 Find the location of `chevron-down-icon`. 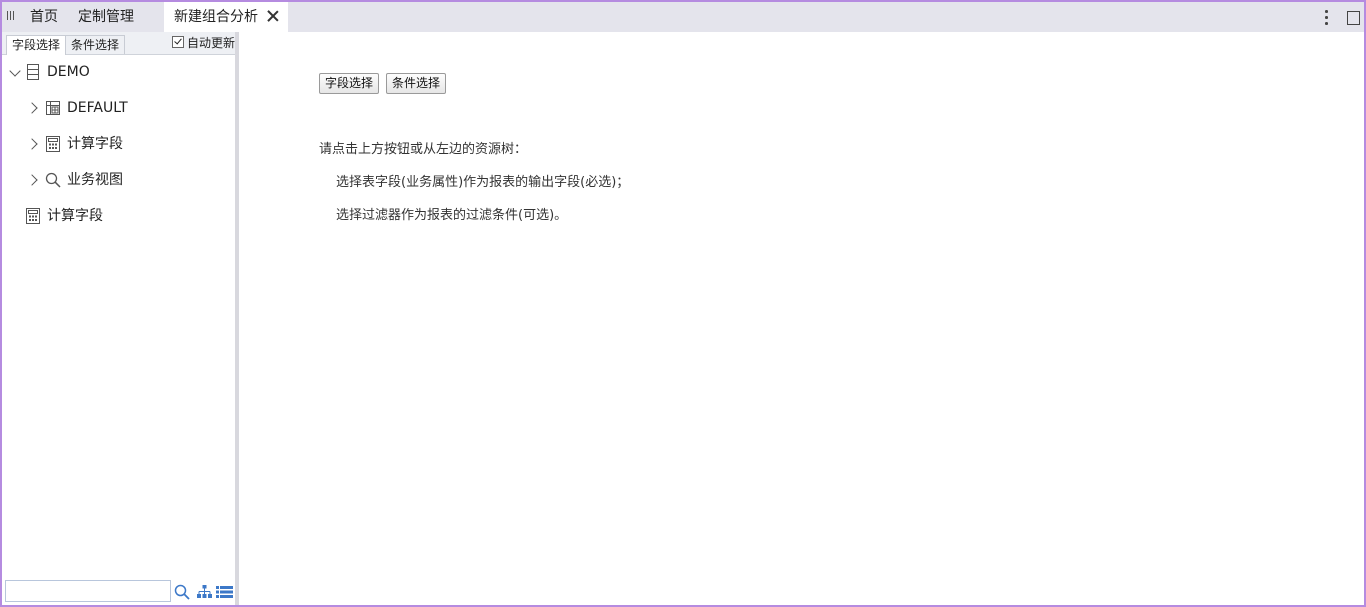

chevron-down-icon is located at coordinates (15, 71).